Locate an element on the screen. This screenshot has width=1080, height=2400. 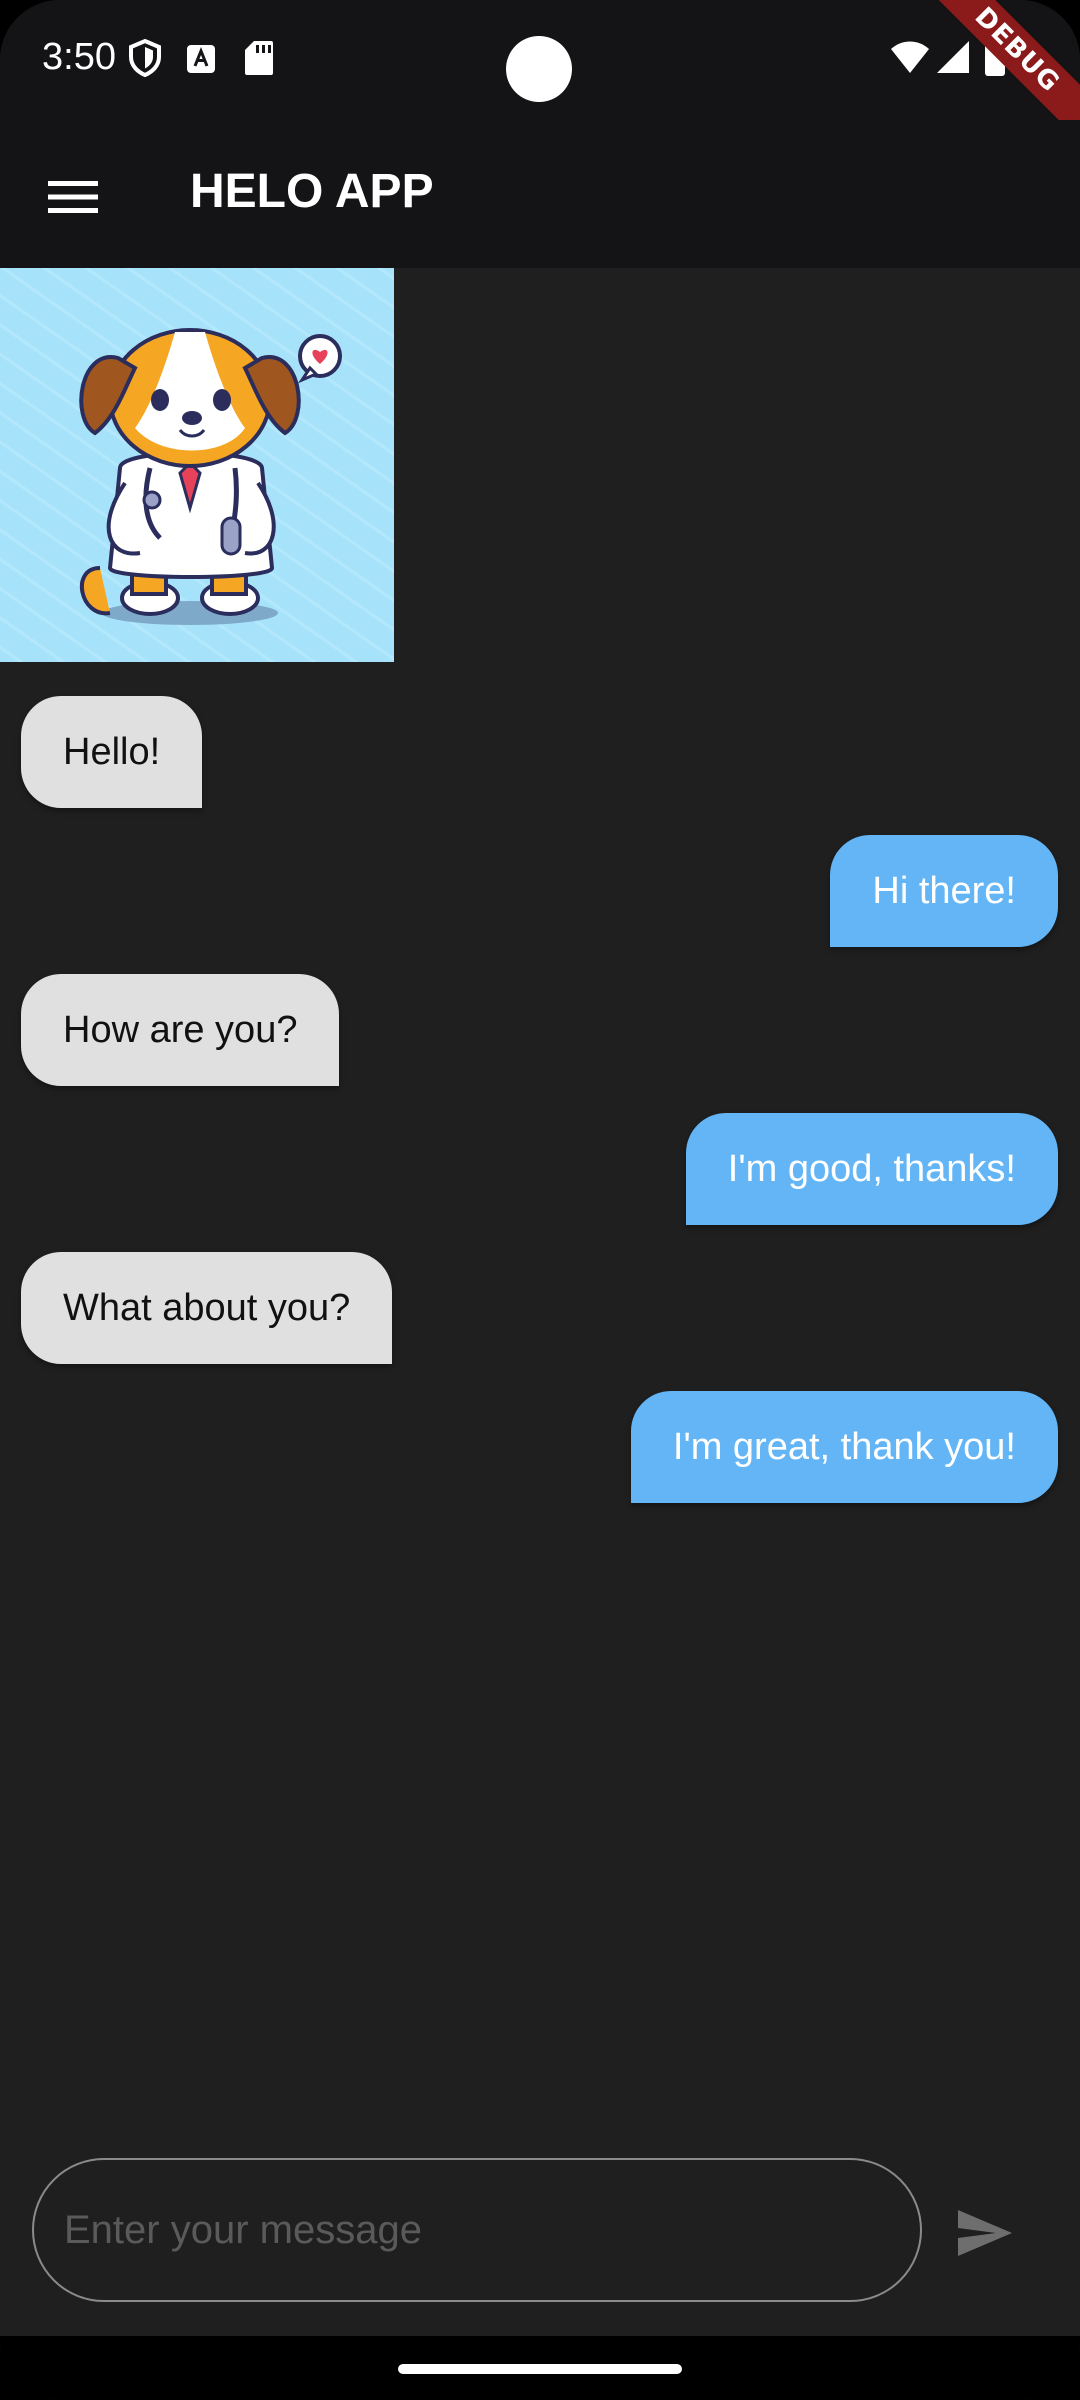
home-indicator is located at coordinates (540, 2369).